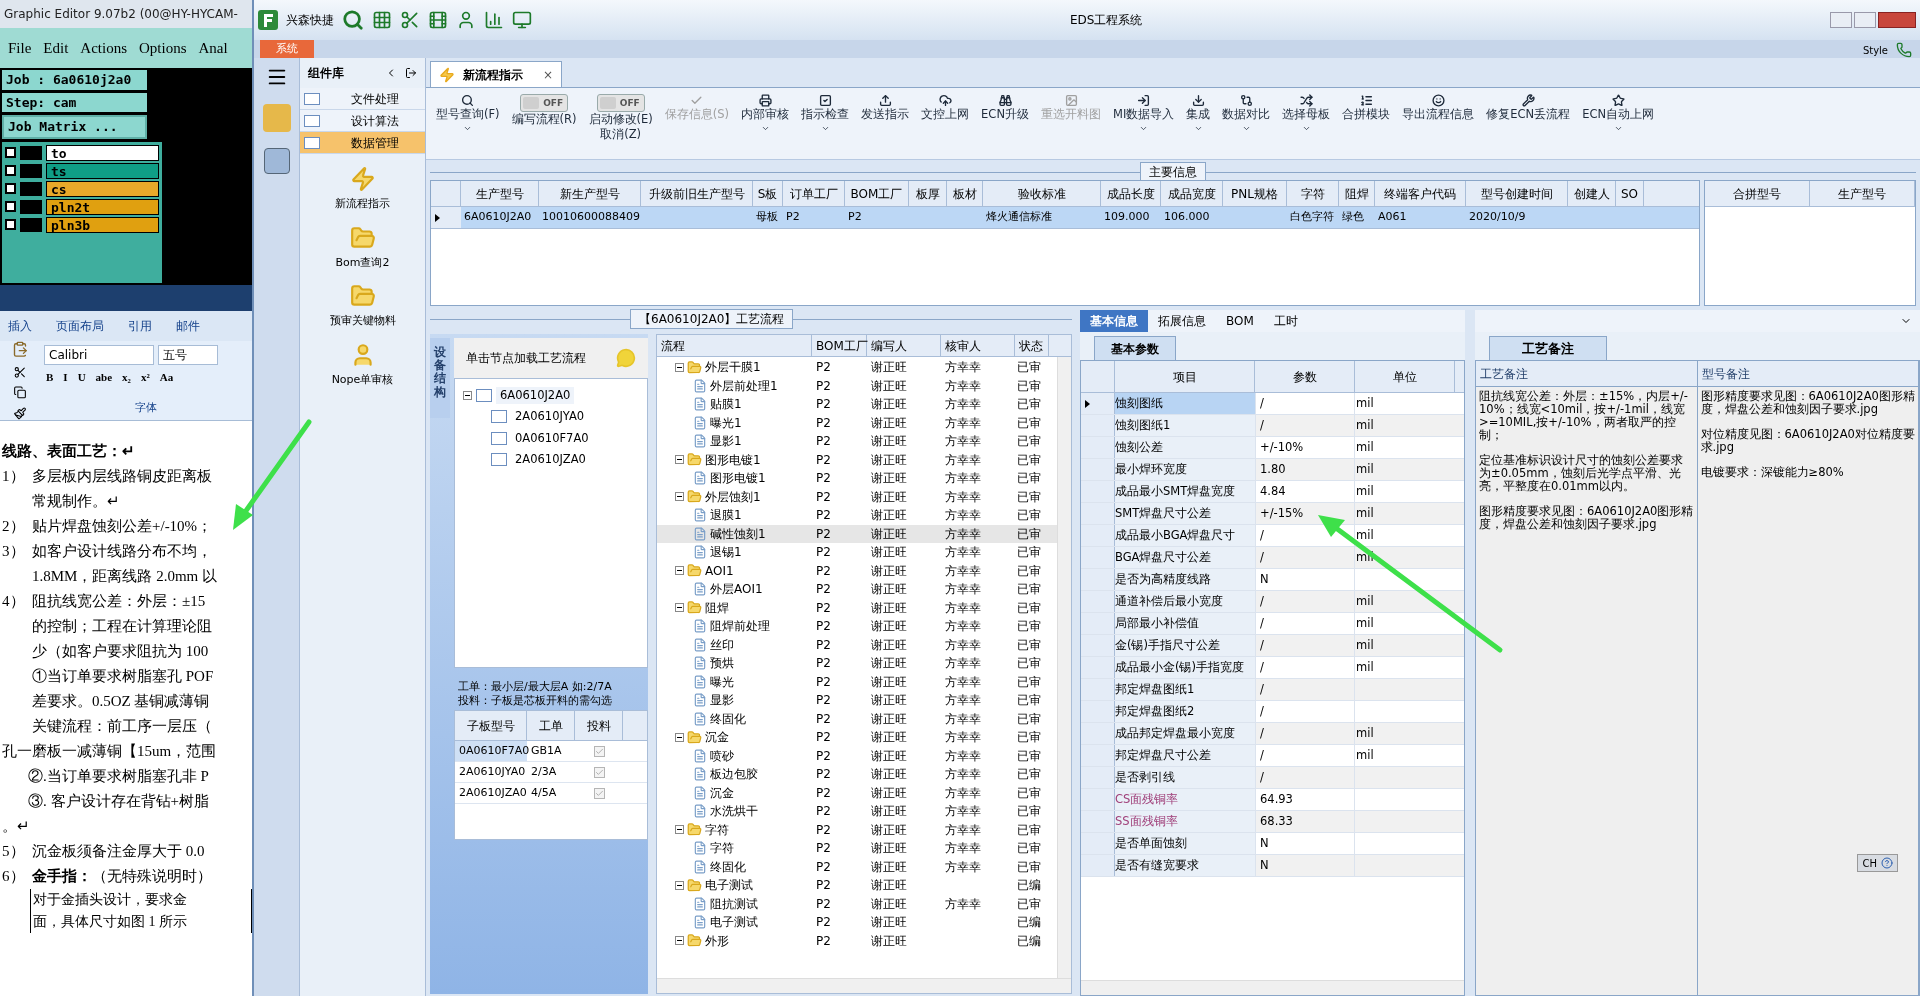 This screenshot has height=996, width=1920. Describe the element at coordinates (145, 377) in the screenshot. I see `format-button: x²` at that location.